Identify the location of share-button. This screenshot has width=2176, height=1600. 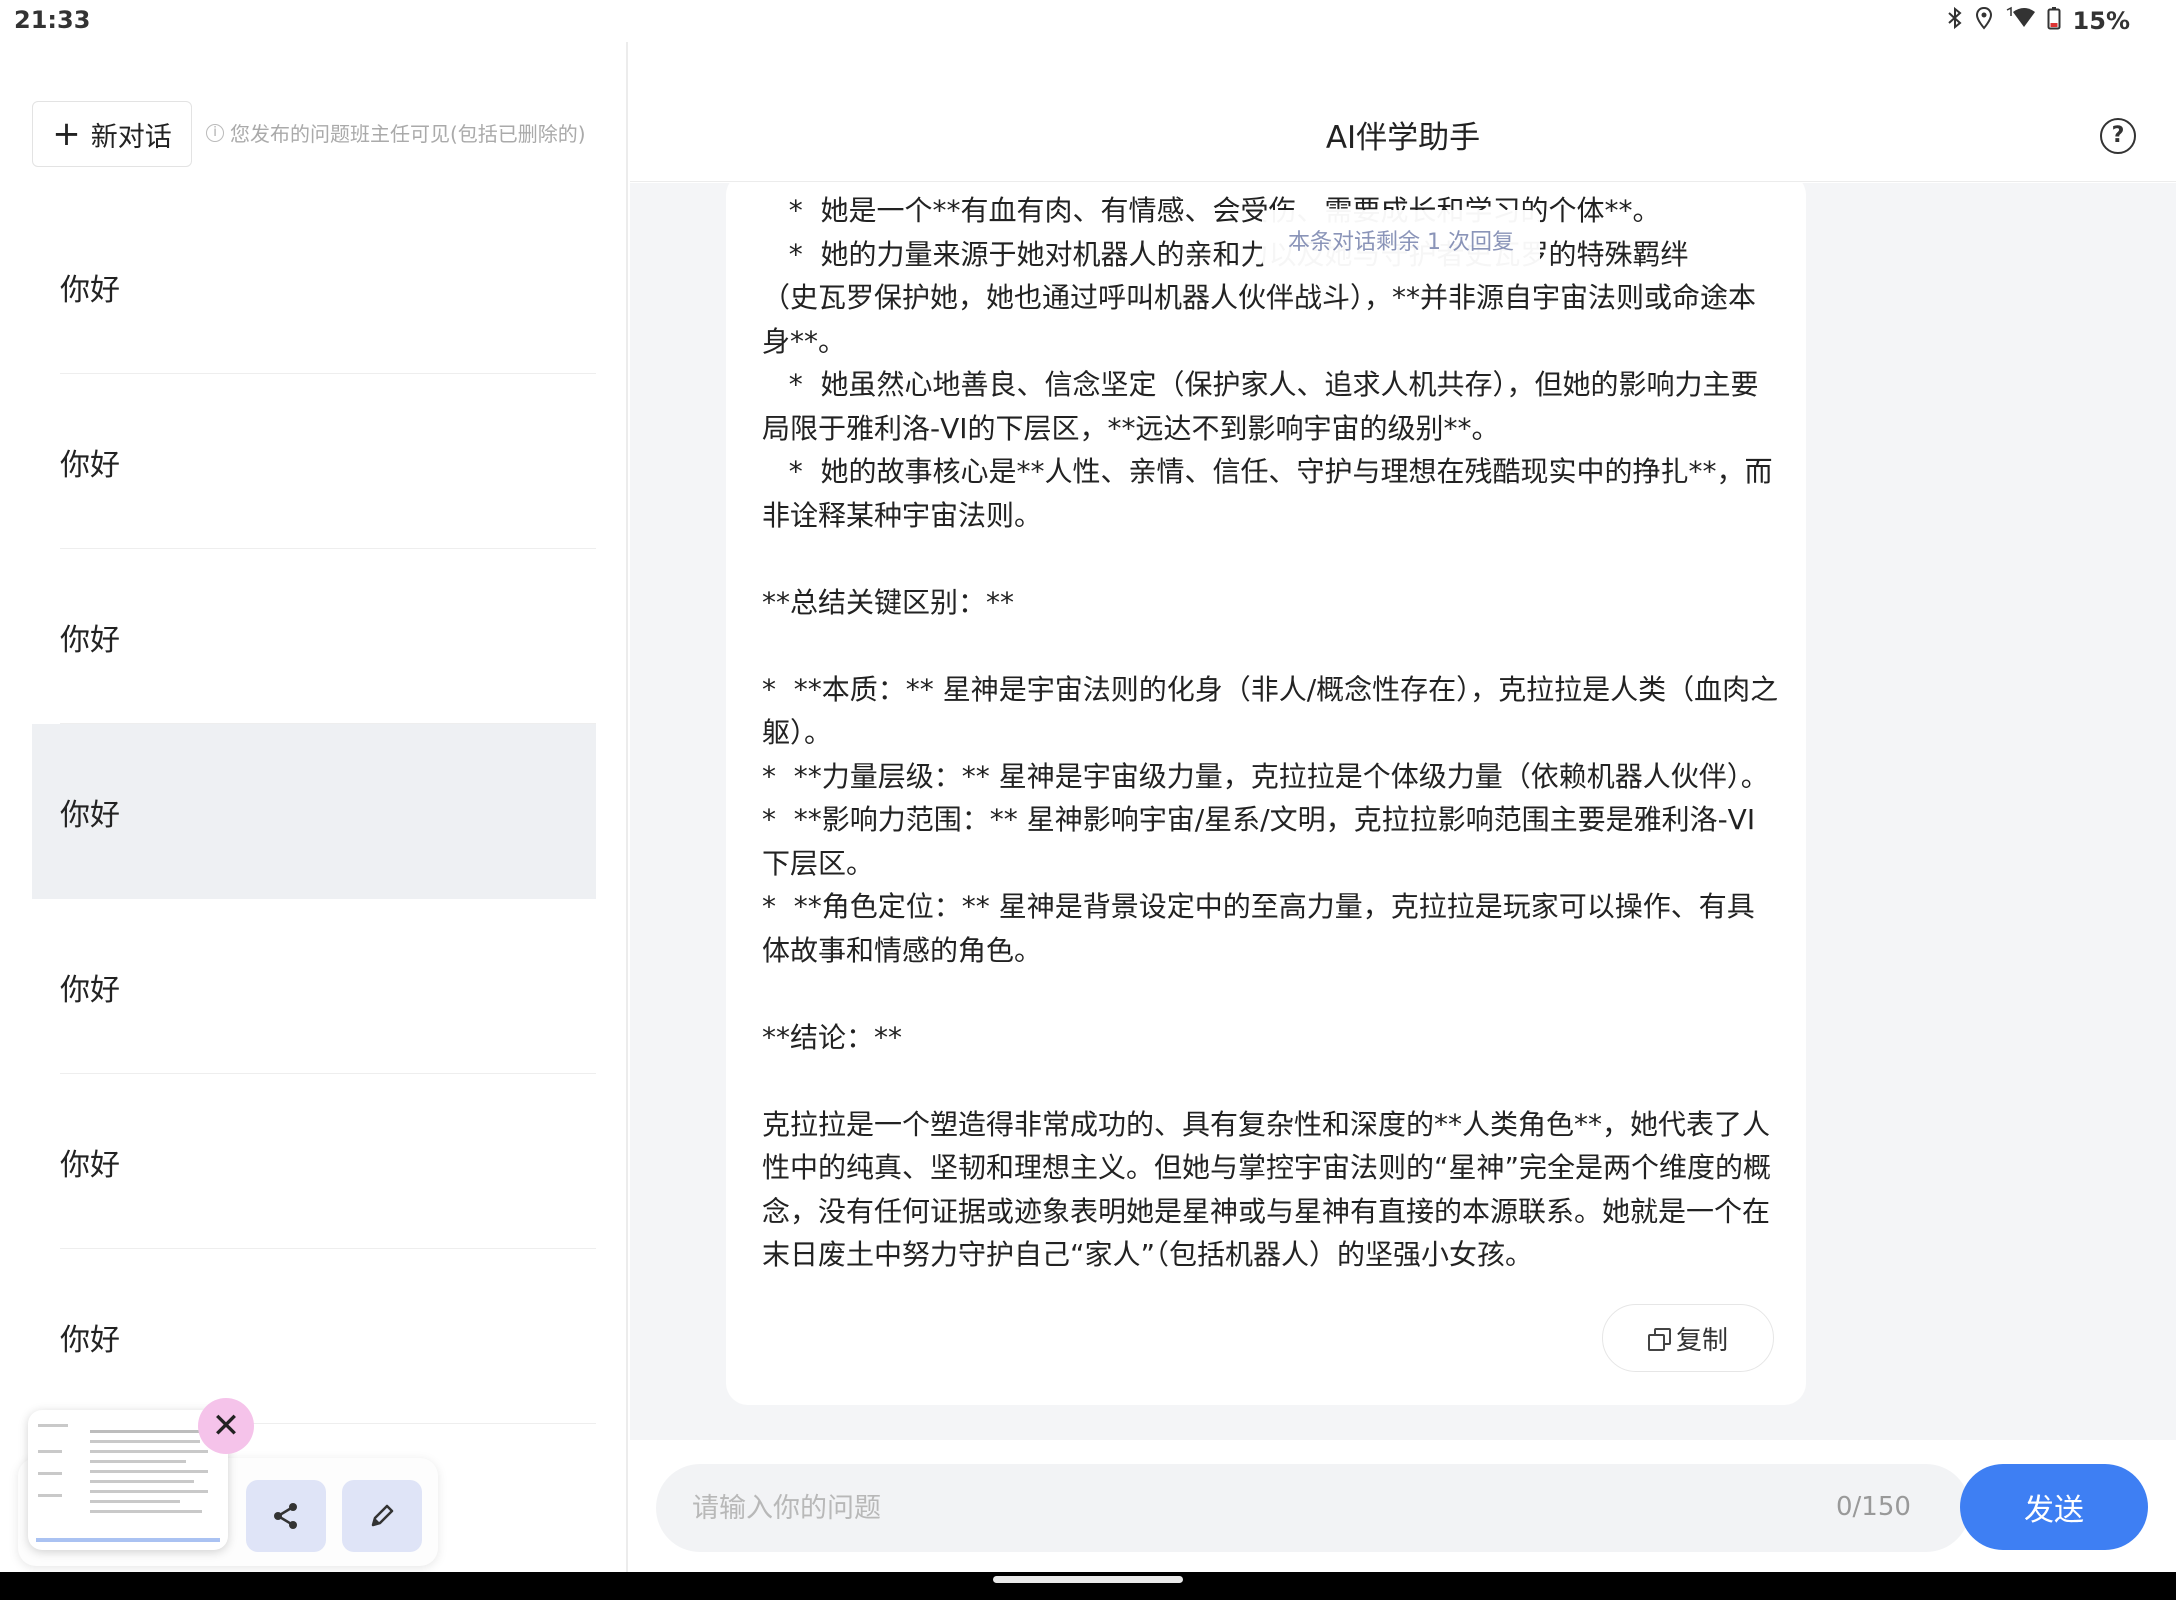
(286, 1516).